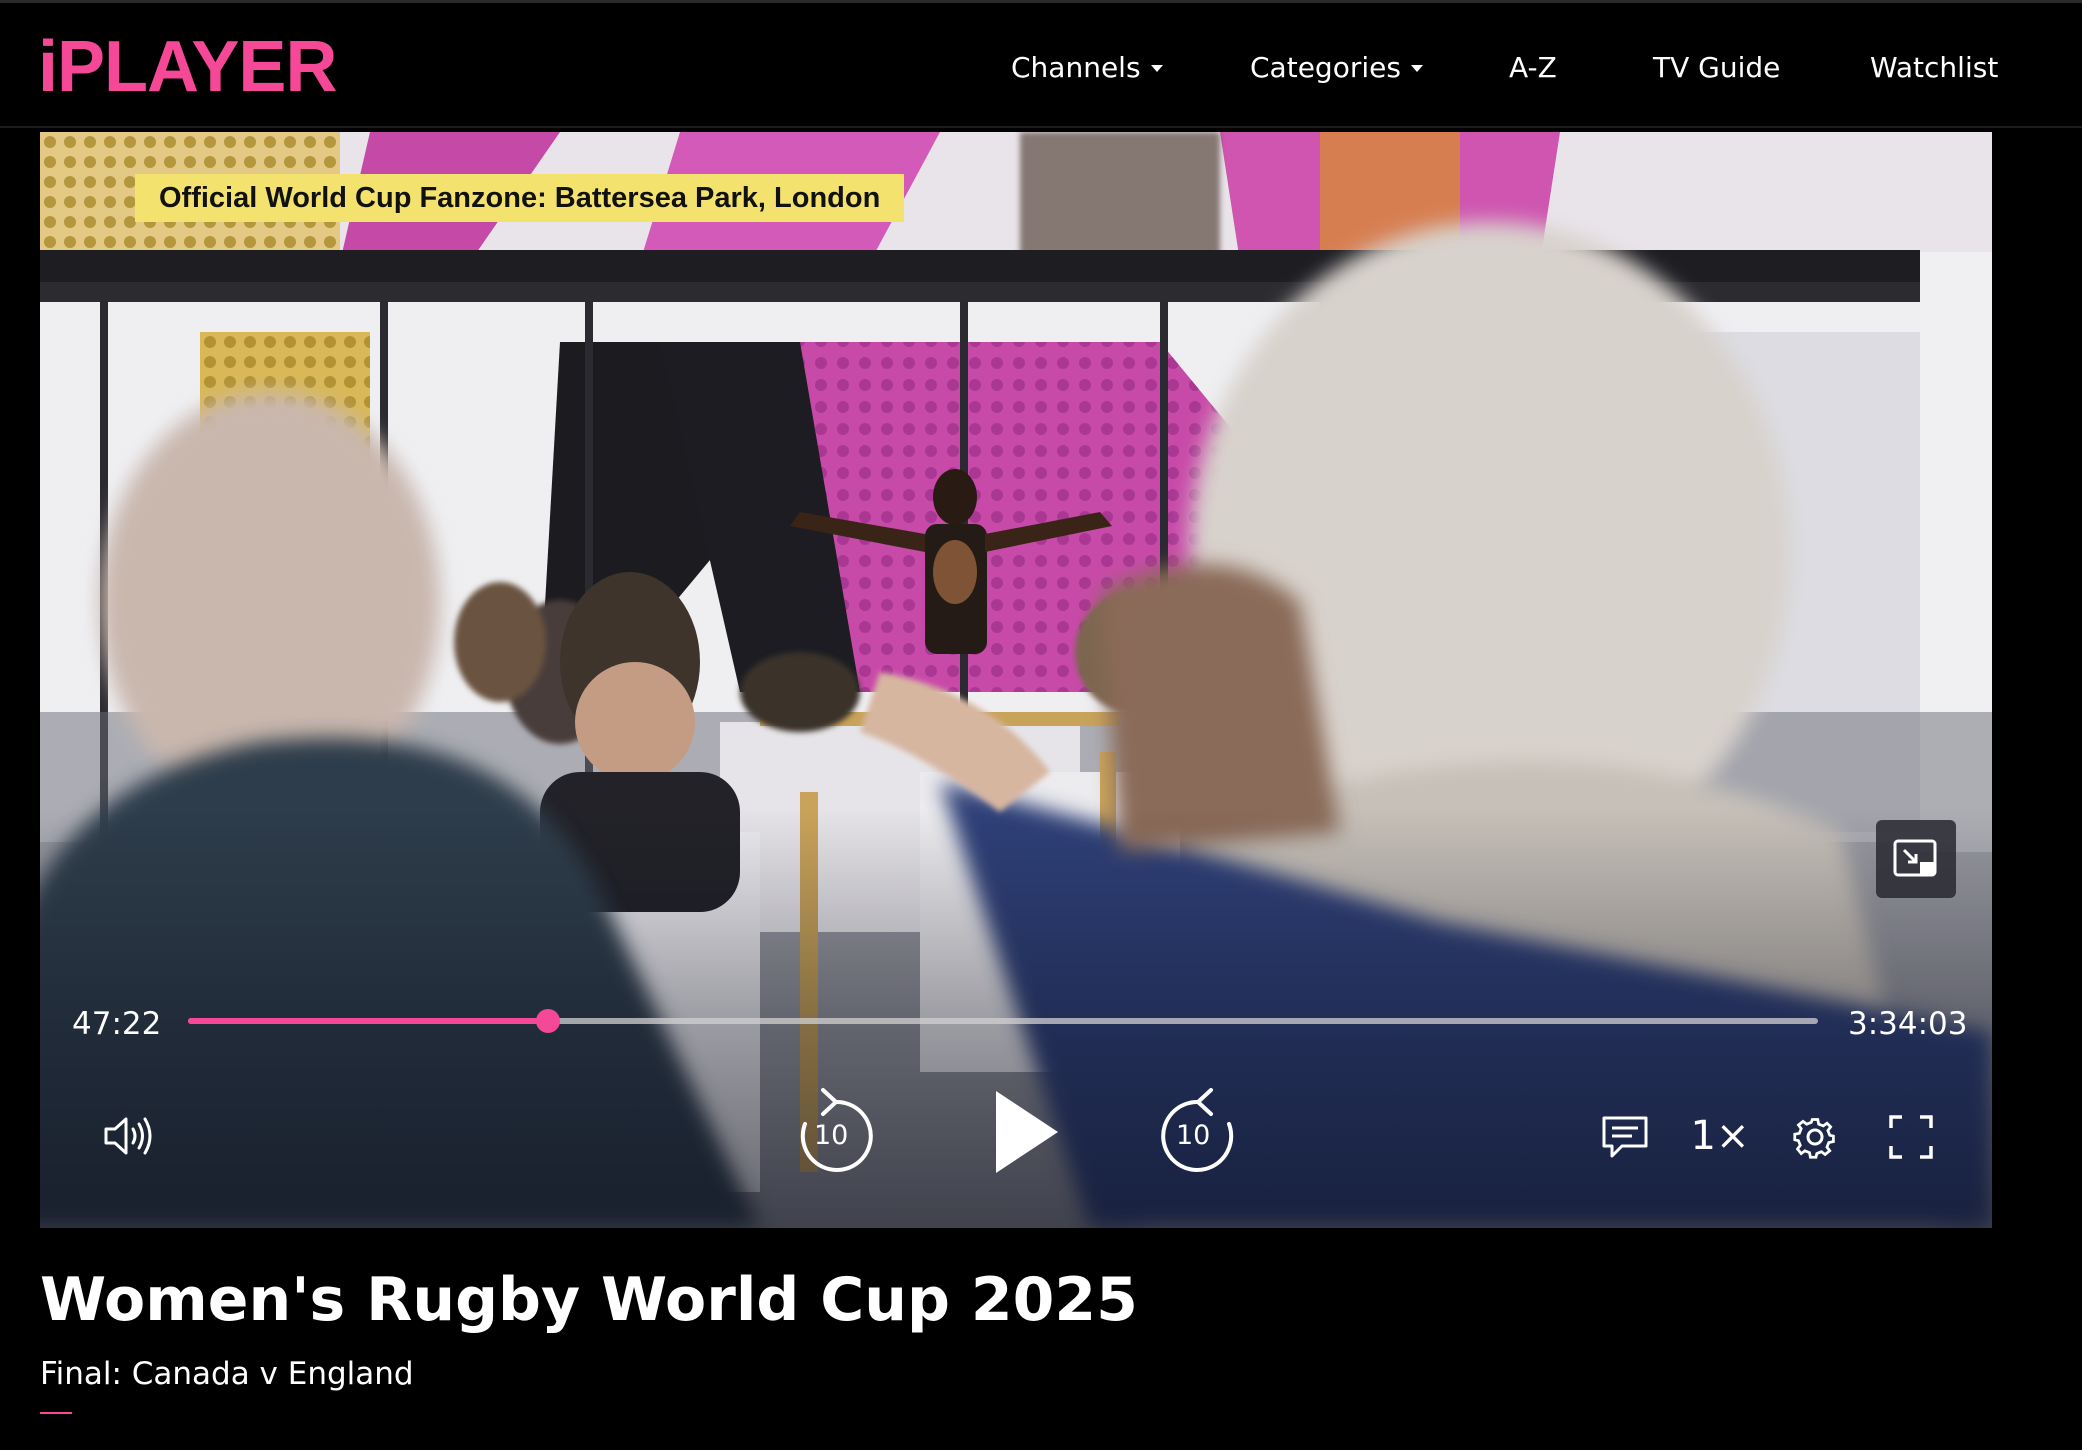 The width and height of the screenshot is (2082, 1450). I want to click on current-time: 47:22, so click(117, 1024).